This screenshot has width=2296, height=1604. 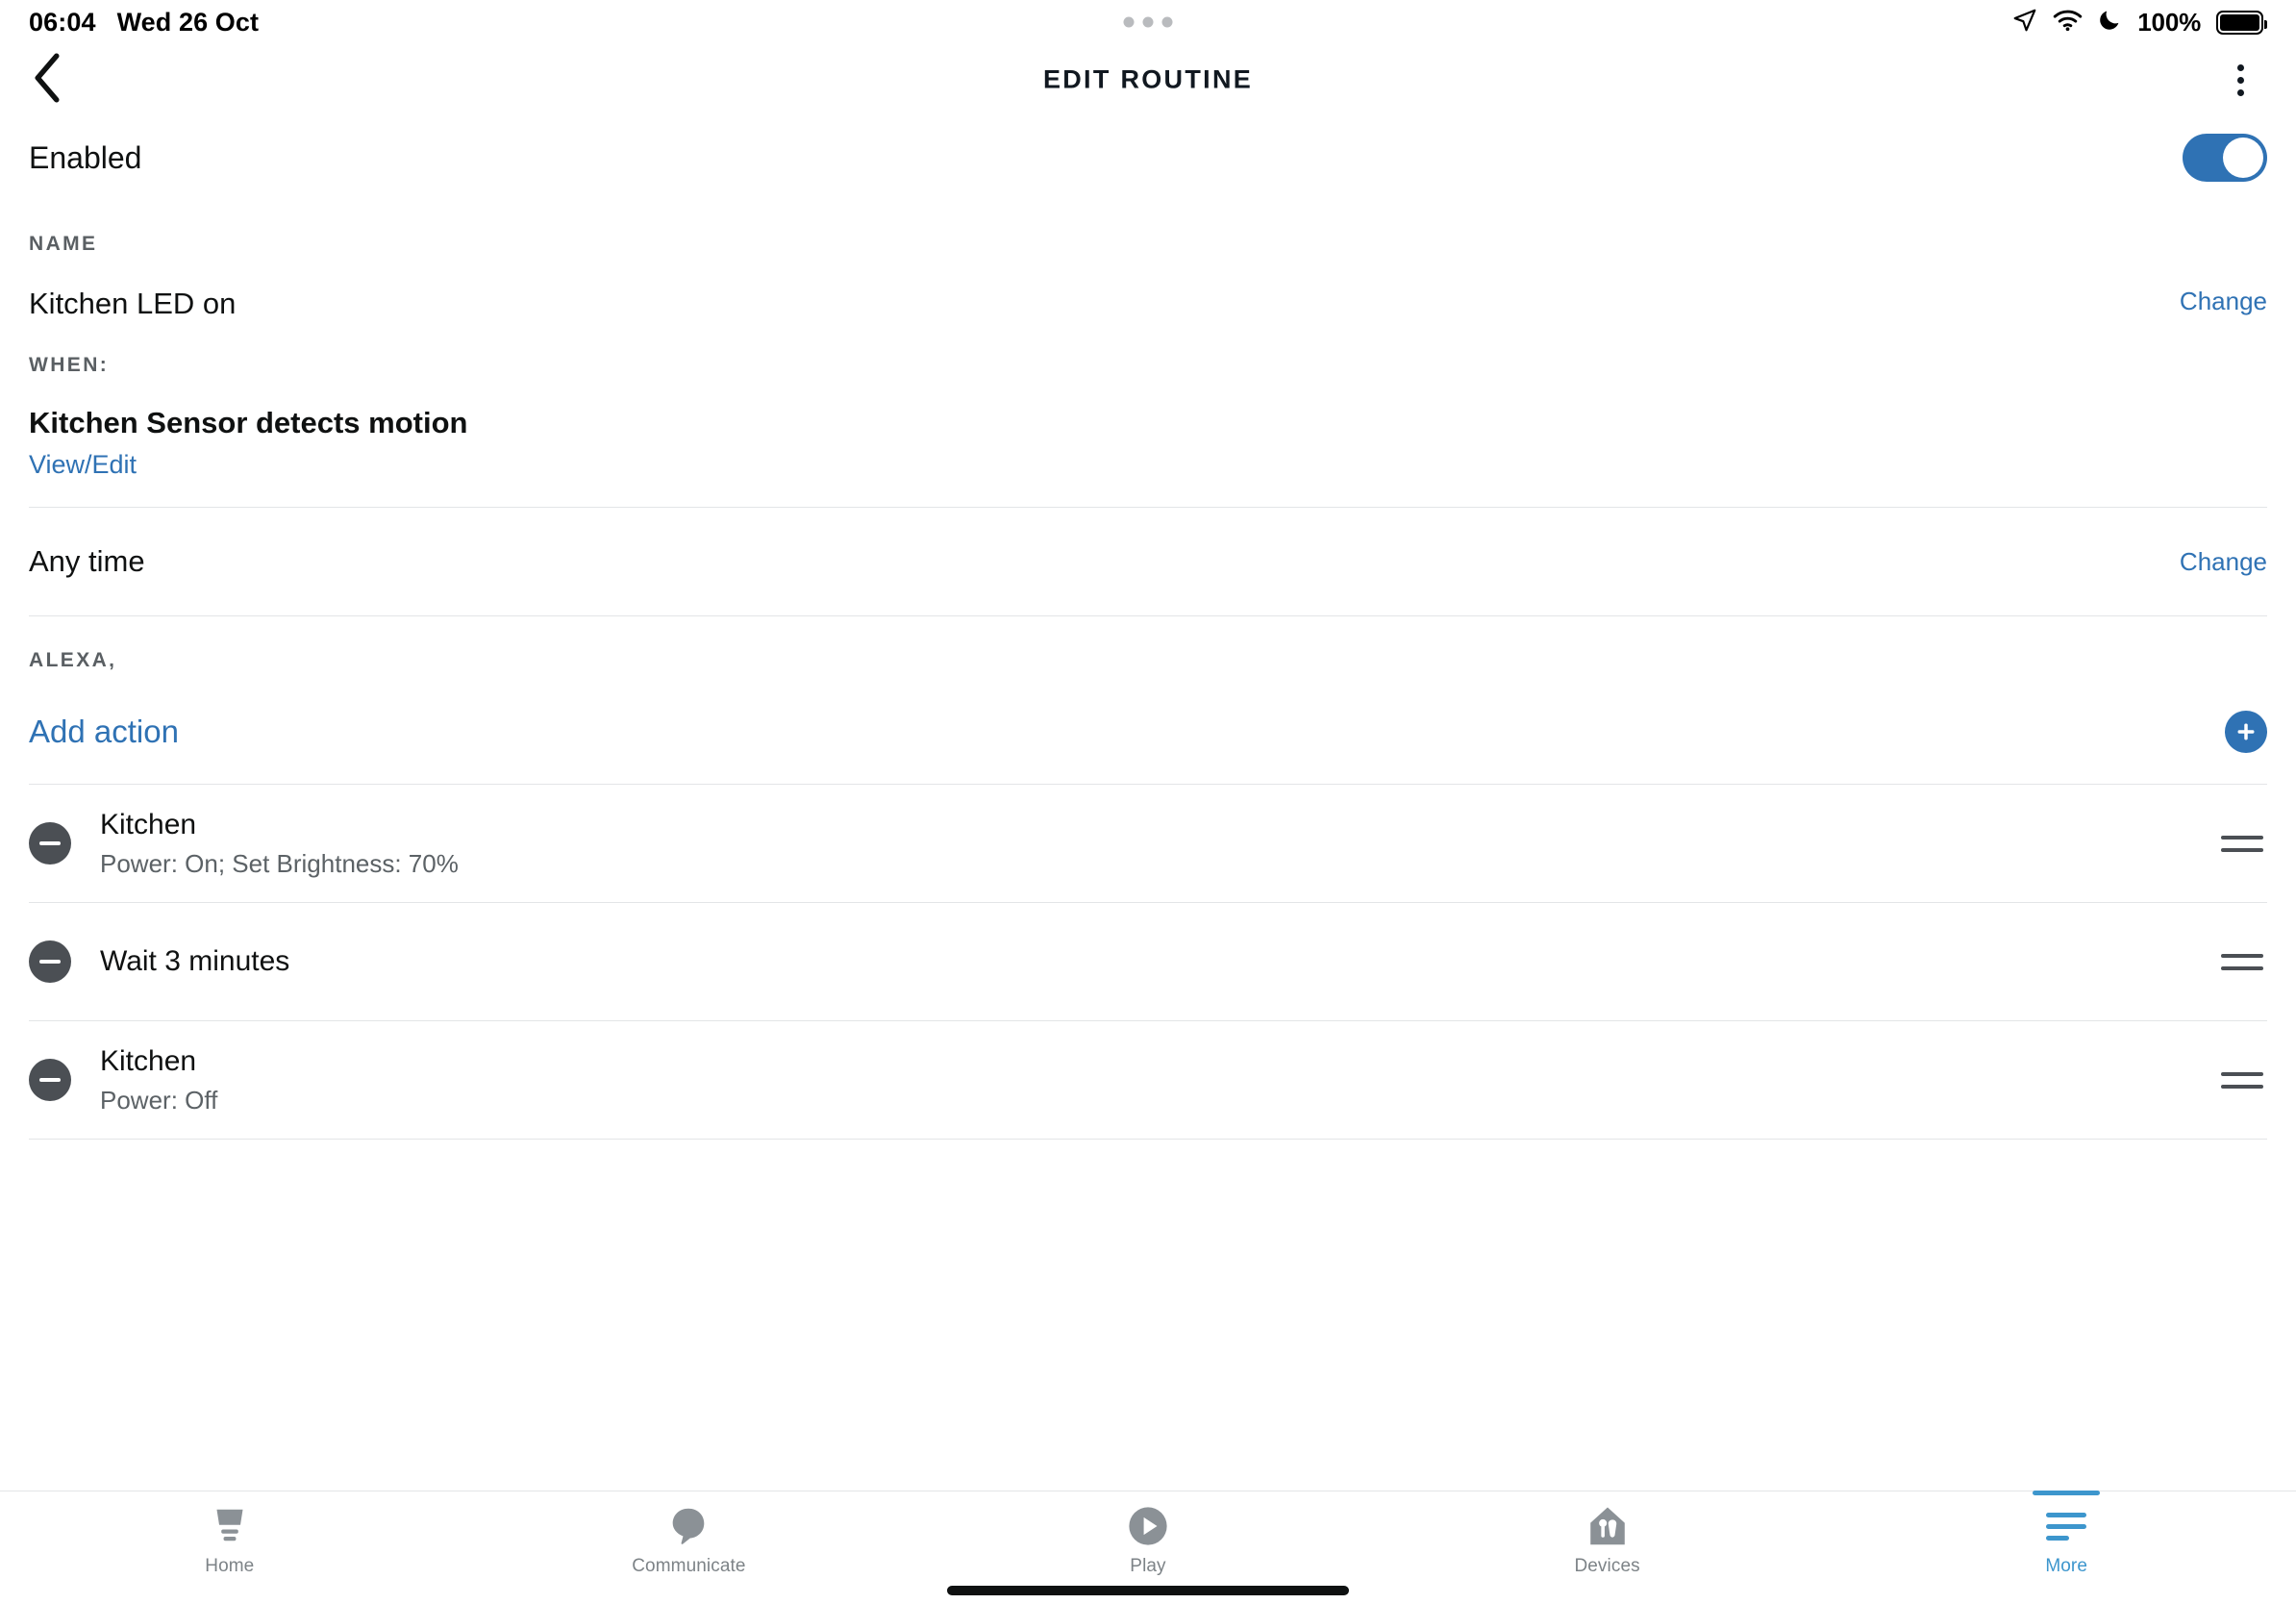 What do you see at coordinates (2066, 1566) in the screenshot?
I see `tab-label: More` at bounding box center [2066, 1566].